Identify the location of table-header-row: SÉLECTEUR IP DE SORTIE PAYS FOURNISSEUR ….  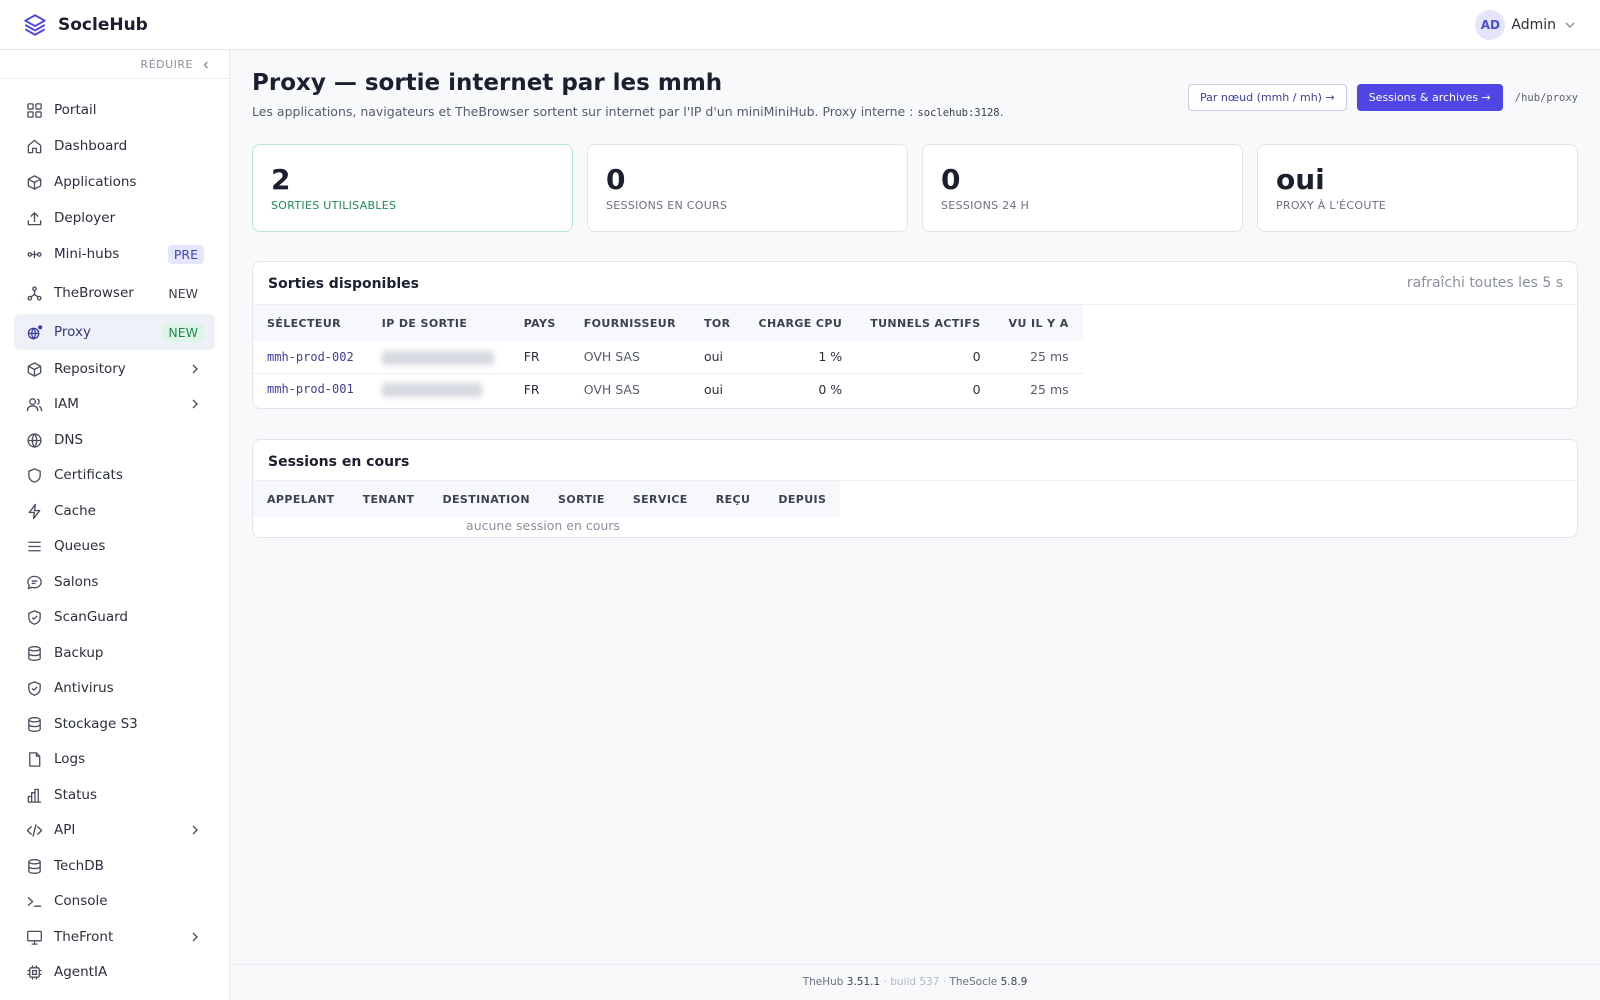
(668, 323).